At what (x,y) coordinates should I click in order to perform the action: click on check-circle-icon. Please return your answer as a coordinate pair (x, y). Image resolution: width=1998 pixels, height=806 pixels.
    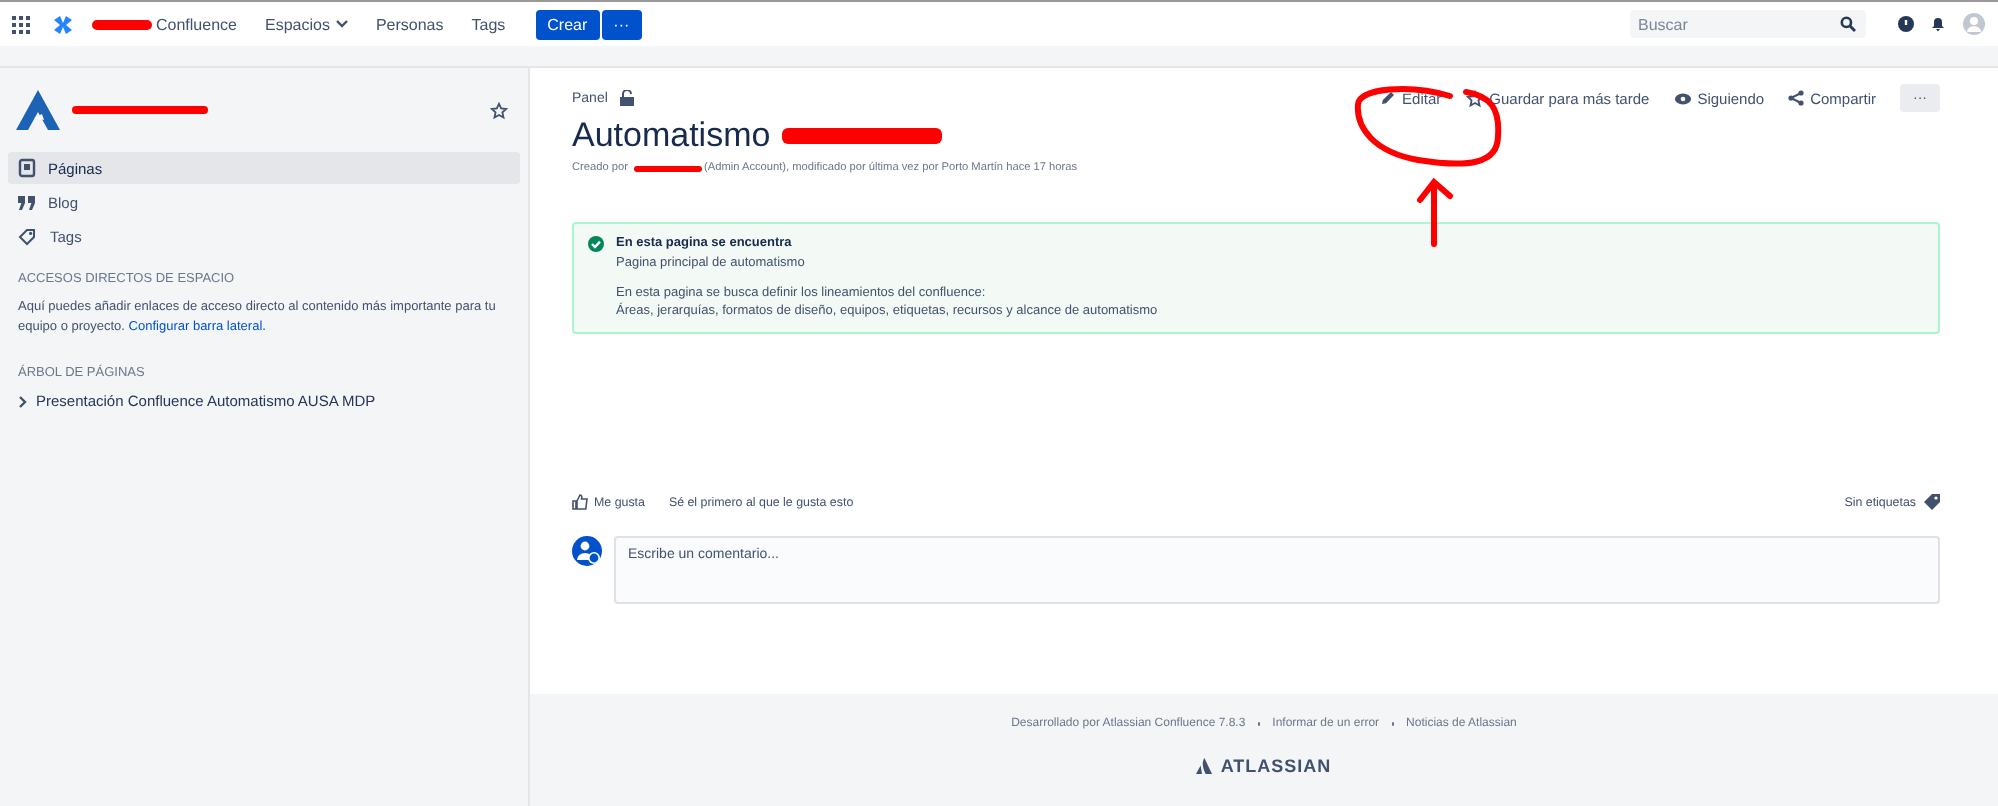
    Looking at the image, I should click on (596, 244).